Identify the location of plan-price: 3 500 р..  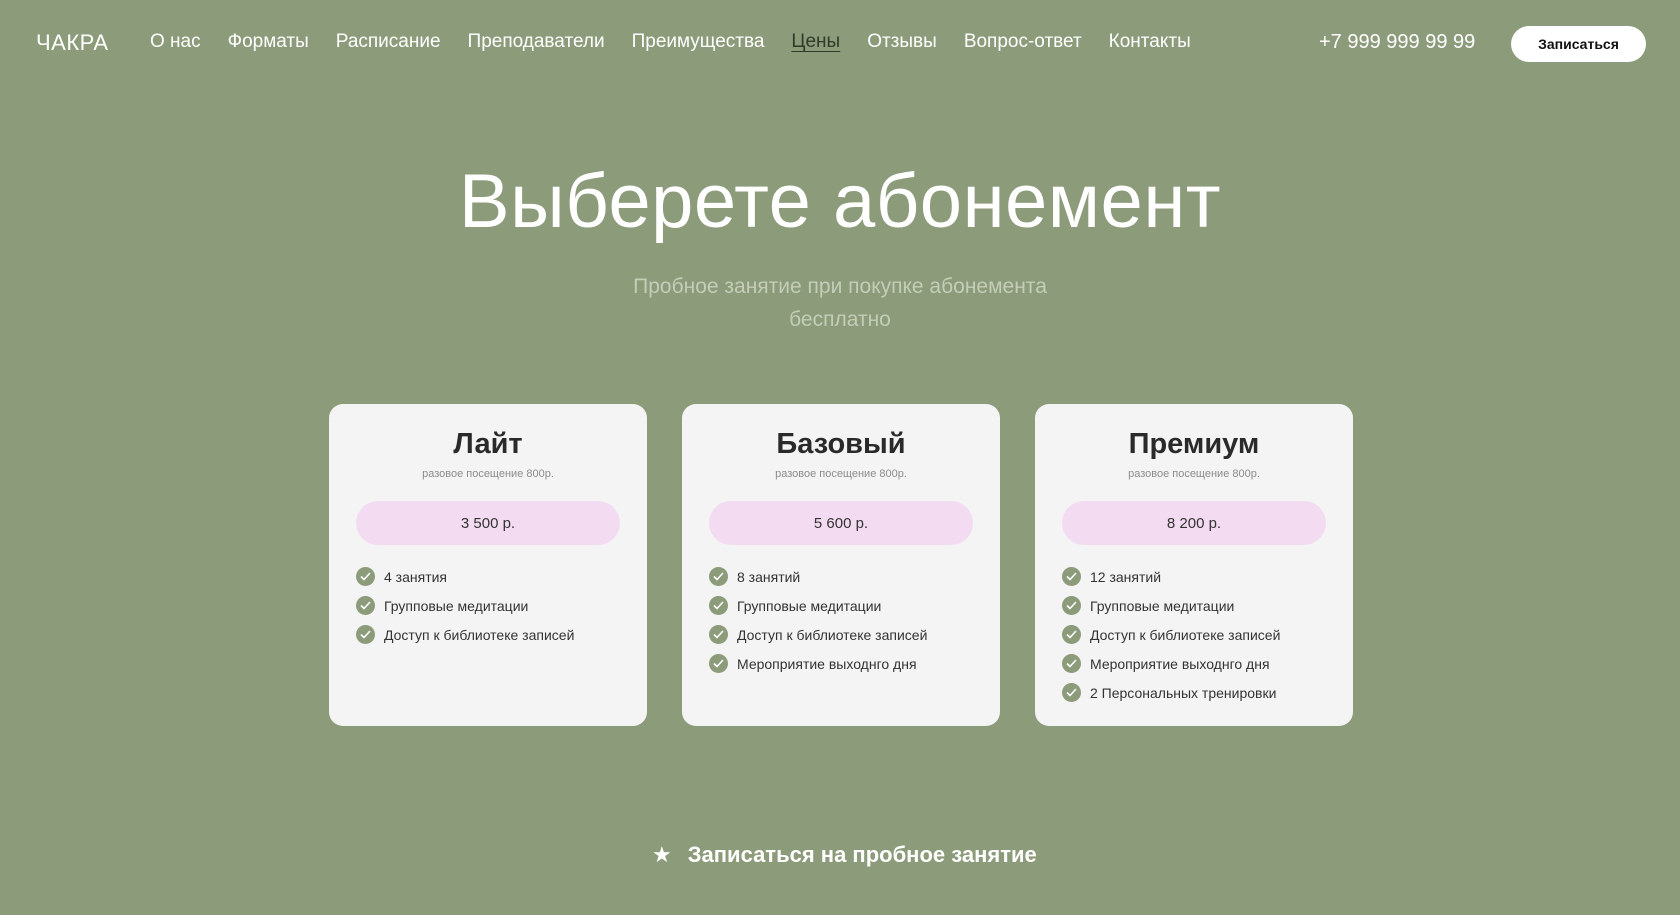
(488, 523).